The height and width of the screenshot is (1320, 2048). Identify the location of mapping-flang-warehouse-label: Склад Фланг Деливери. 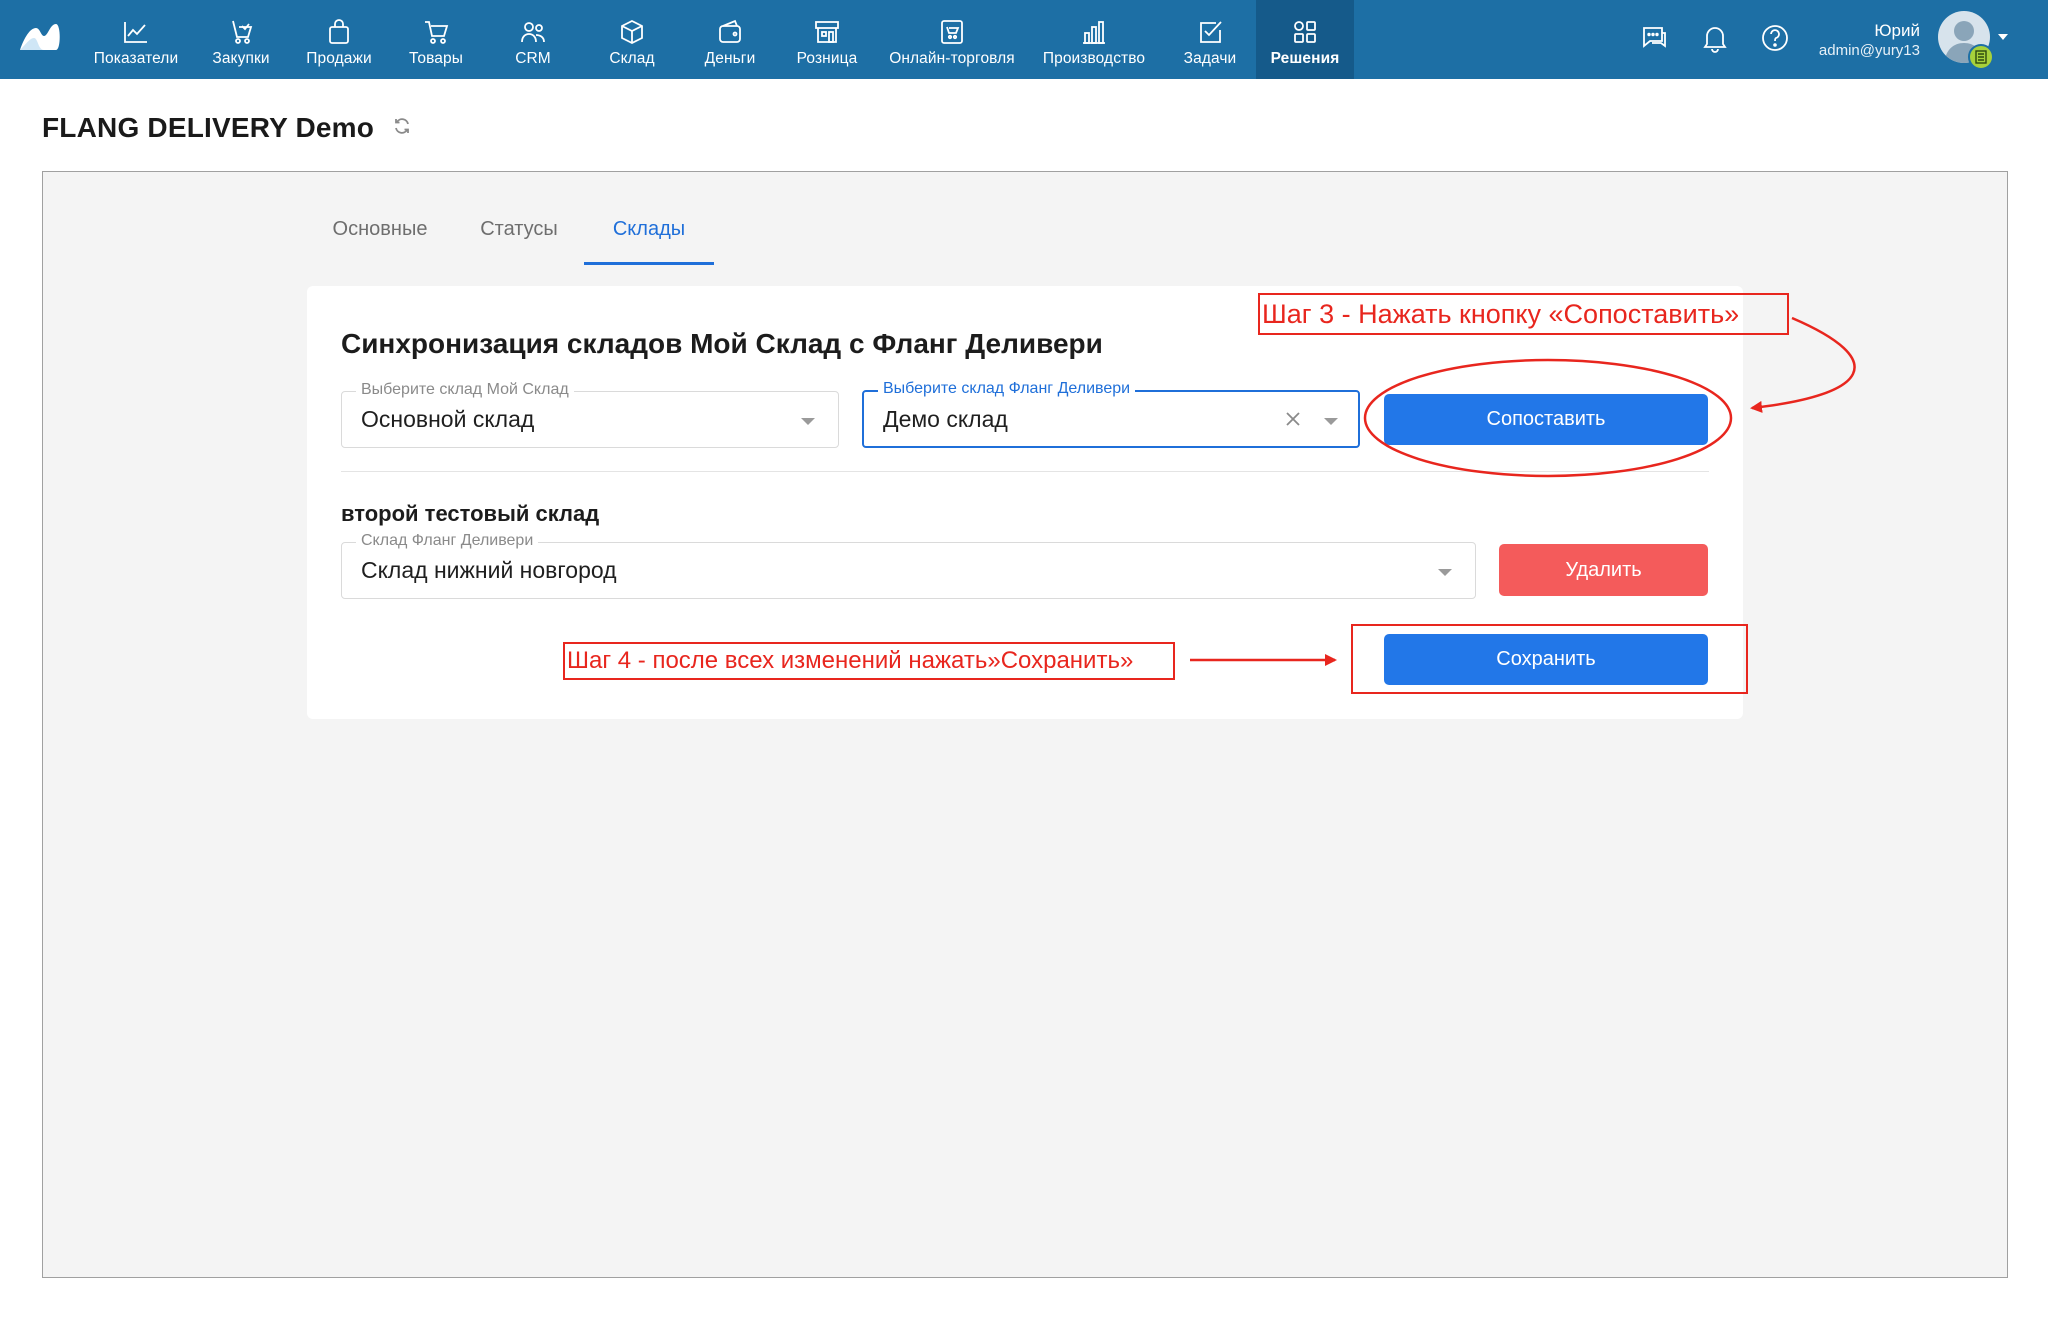
(447, 541).